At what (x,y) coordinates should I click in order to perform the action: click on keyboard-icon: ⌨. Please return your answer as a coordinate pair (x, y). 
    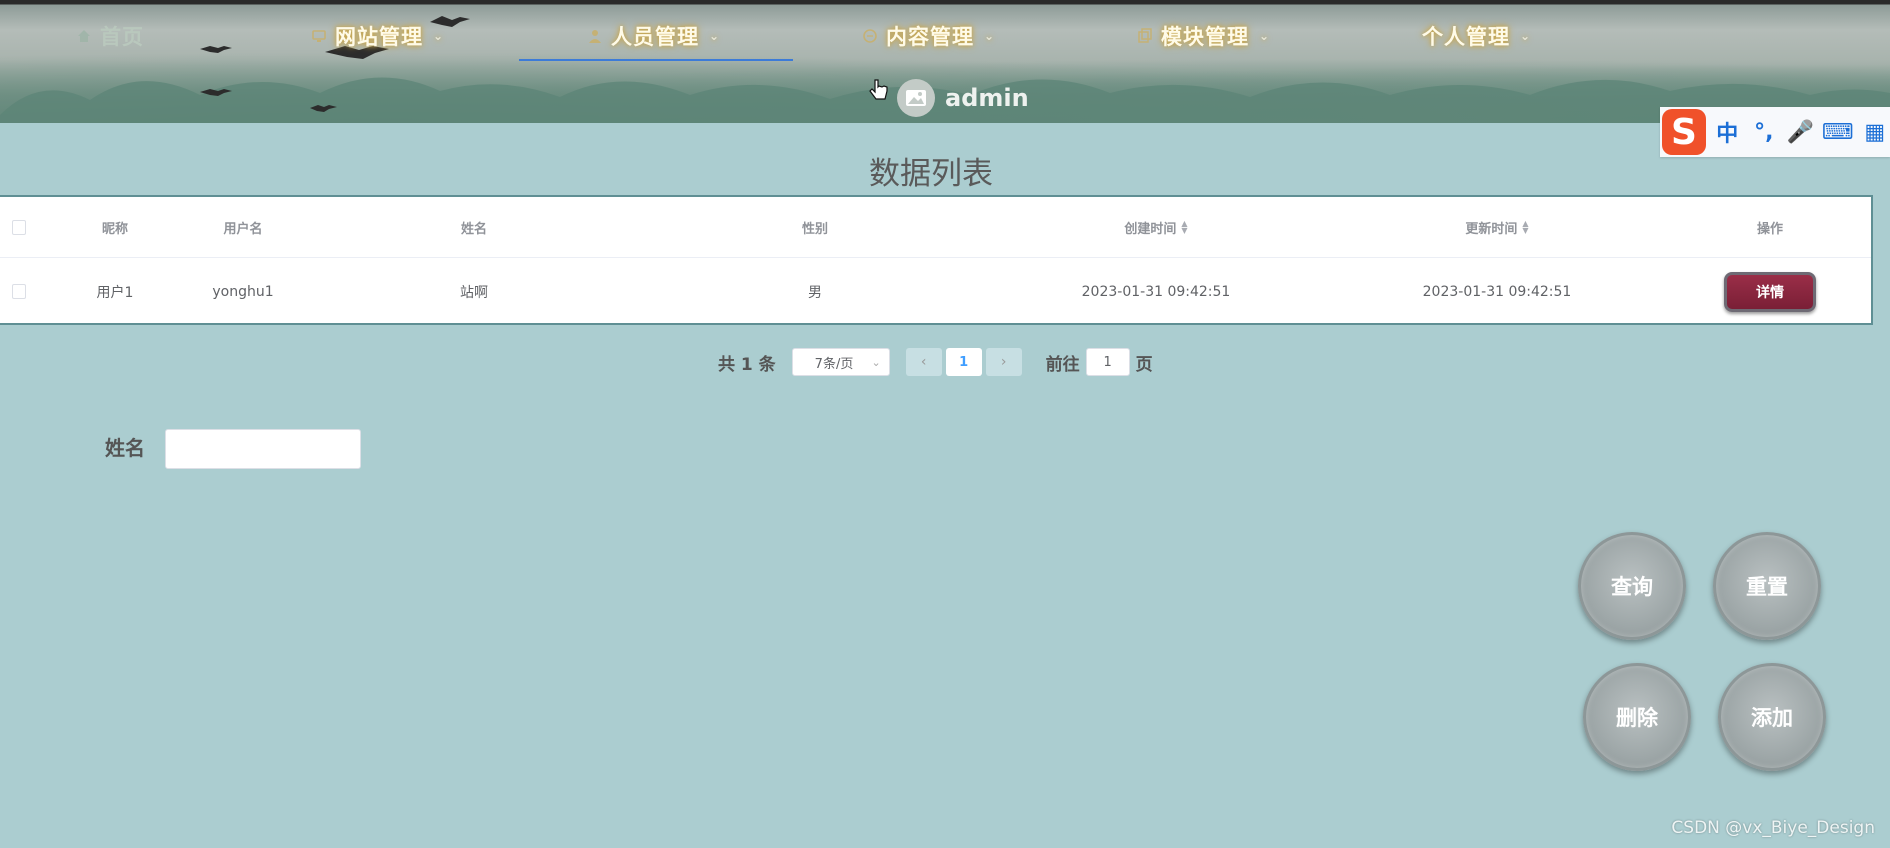
    Looking at the image, I should click on (1838, 132).